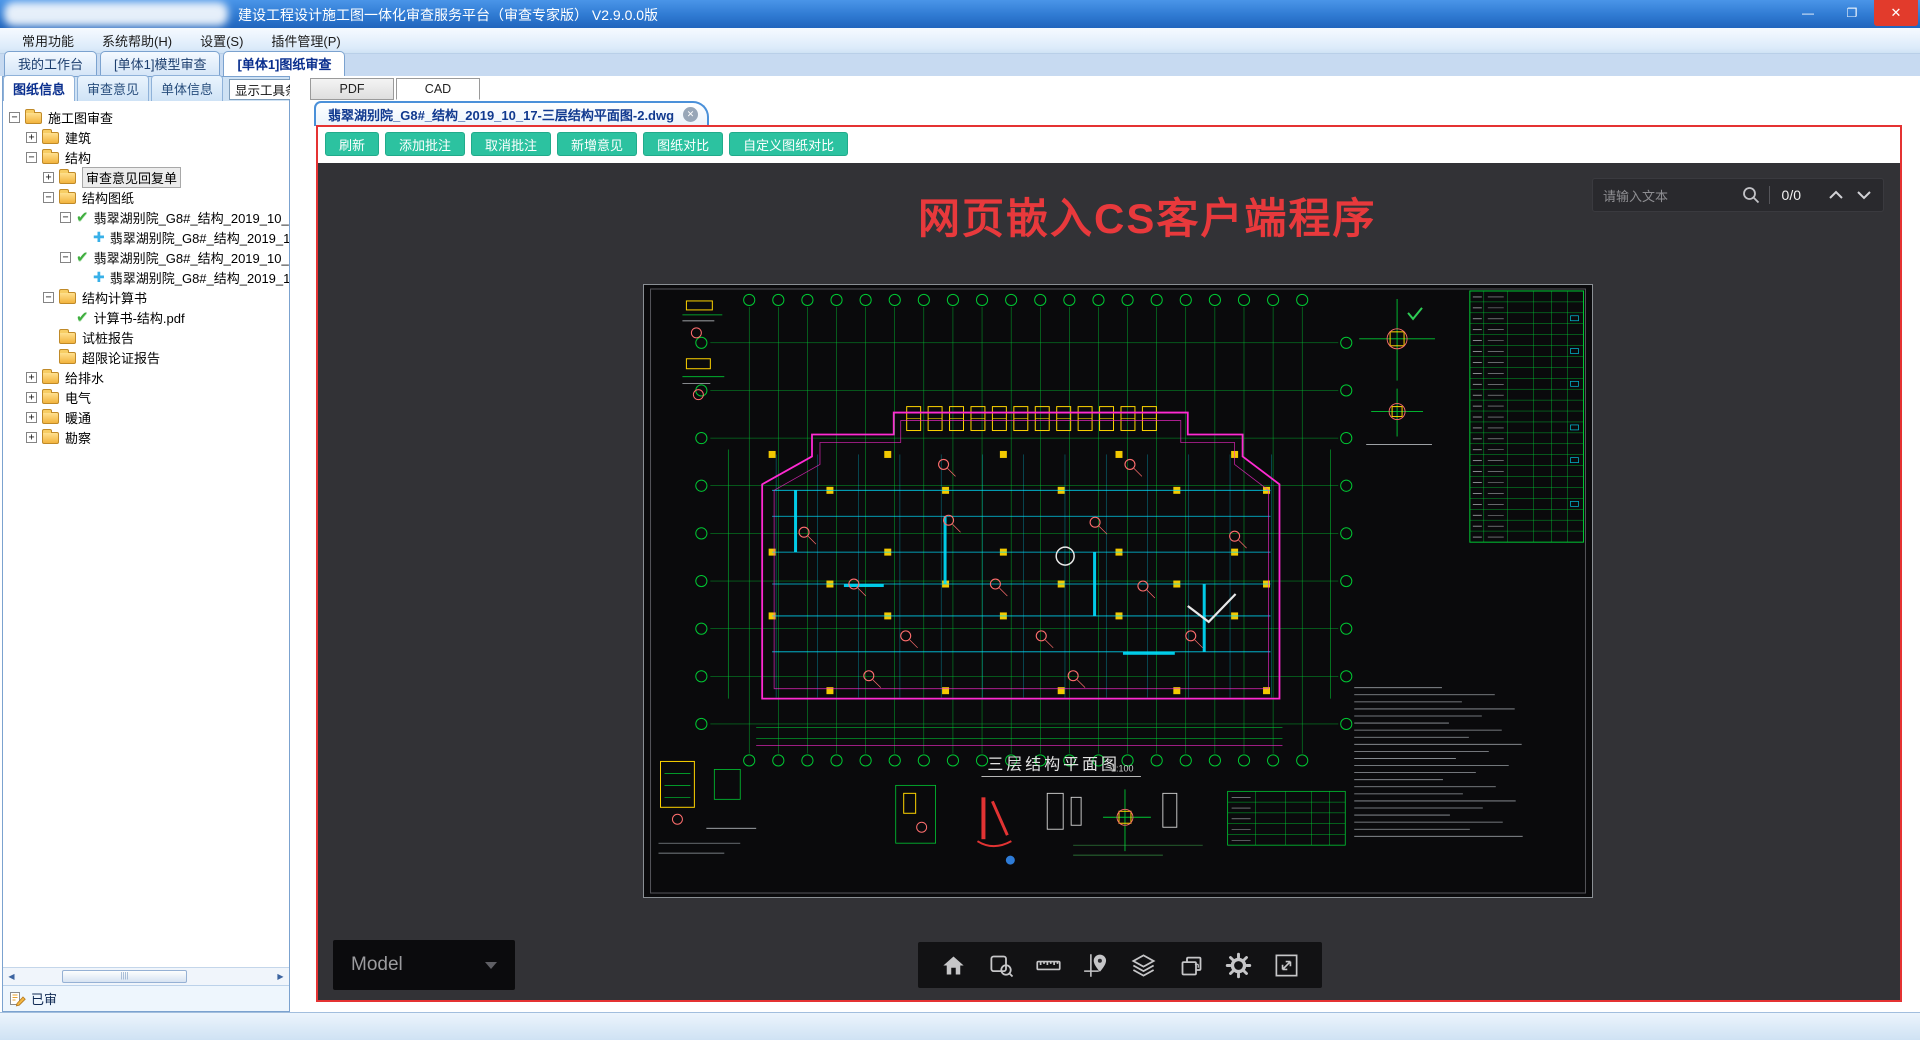  What do you see at coordinates (1238, 965) in the screenshot?
I see `settings-icon` at bounding box center [1238, 965].